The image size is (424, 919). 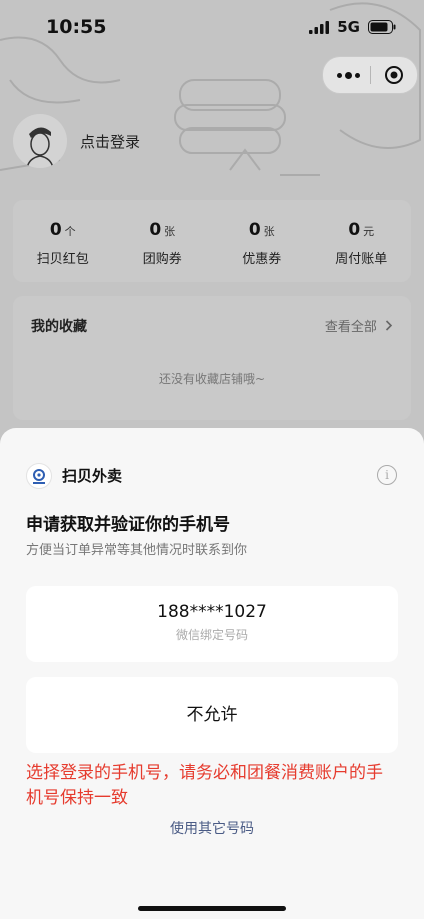 What do you see at coordinates (361, 259) in the screenshot?
I see `stat-label: 周付账单` at bounding box center [361, 259].